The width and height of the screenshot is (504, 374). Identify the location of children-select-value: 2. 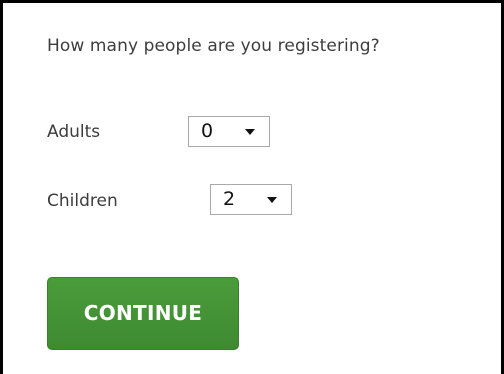
(229, 199).